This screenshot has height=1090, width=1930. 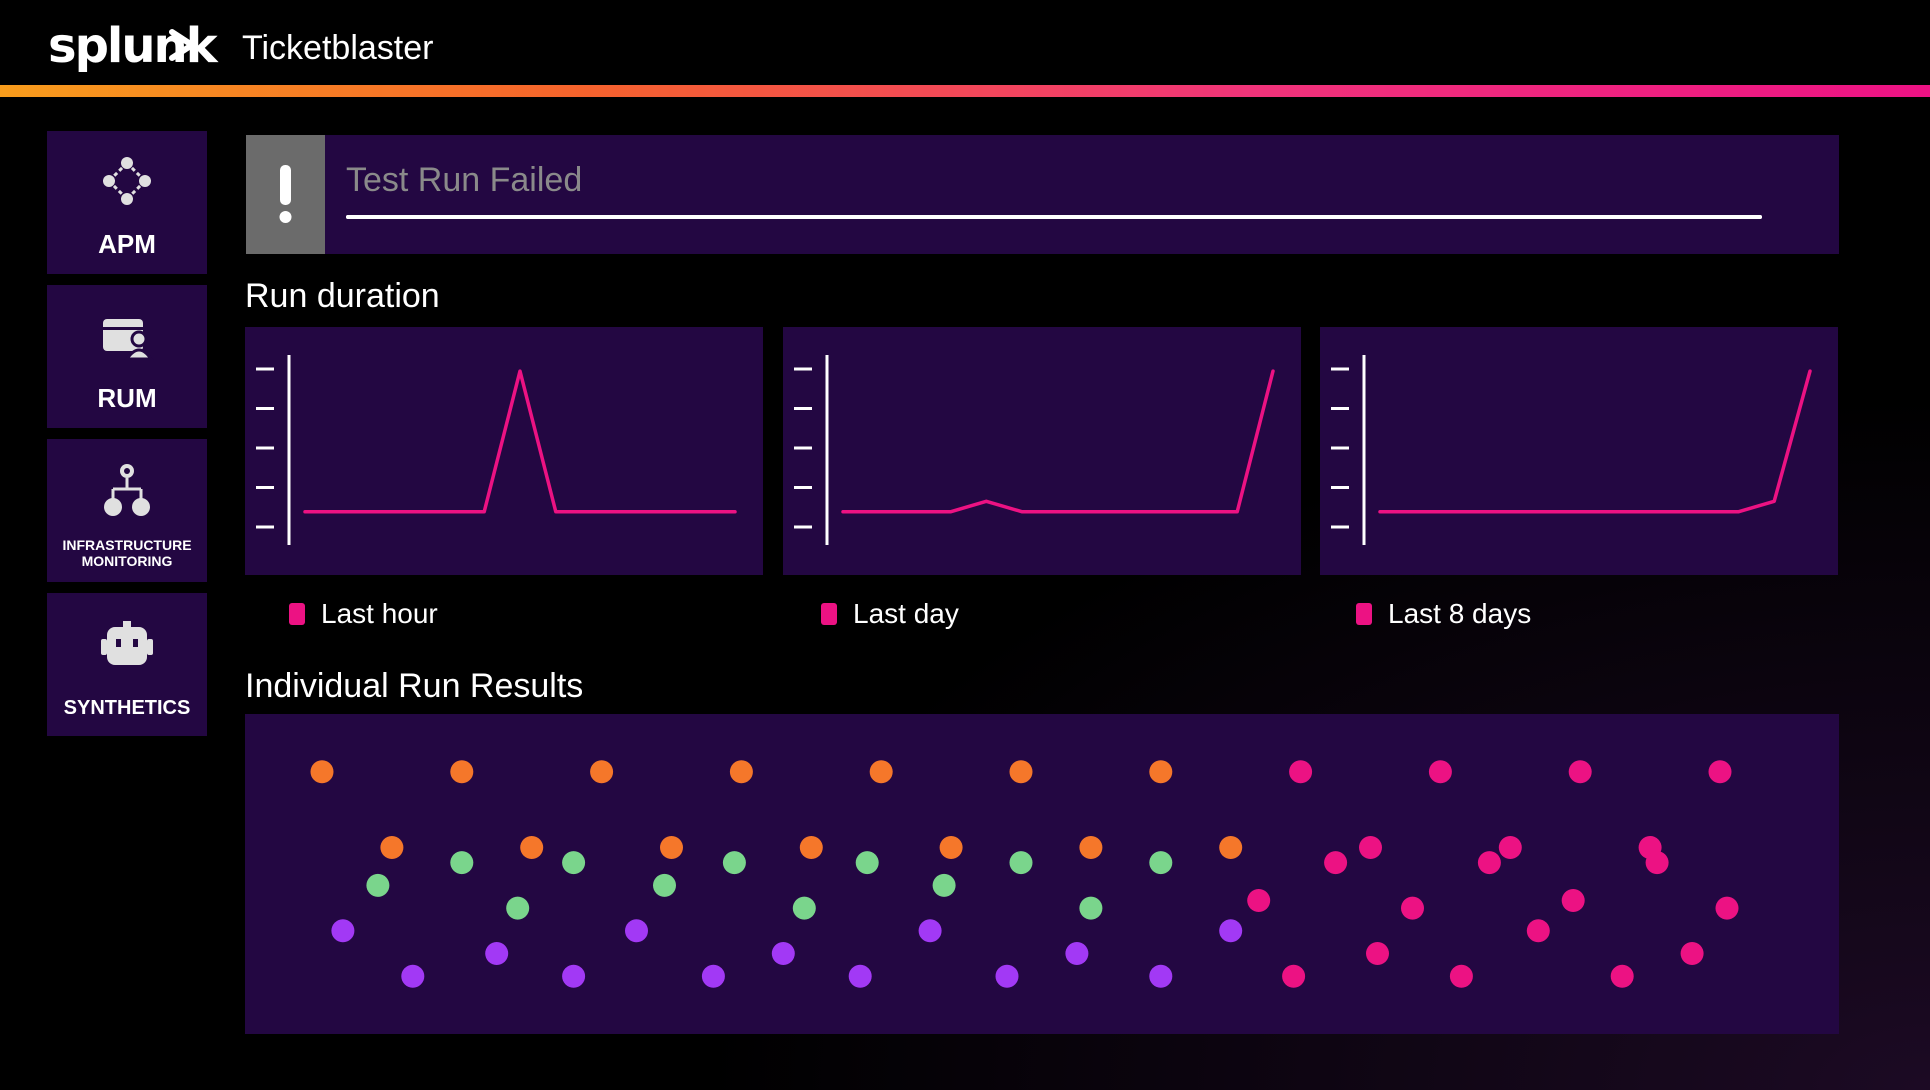 What do you see at coordinates (1460, 613) in the screenshot?
I see `legend-label: Last 8 days` at bounding box center [1460, 613].